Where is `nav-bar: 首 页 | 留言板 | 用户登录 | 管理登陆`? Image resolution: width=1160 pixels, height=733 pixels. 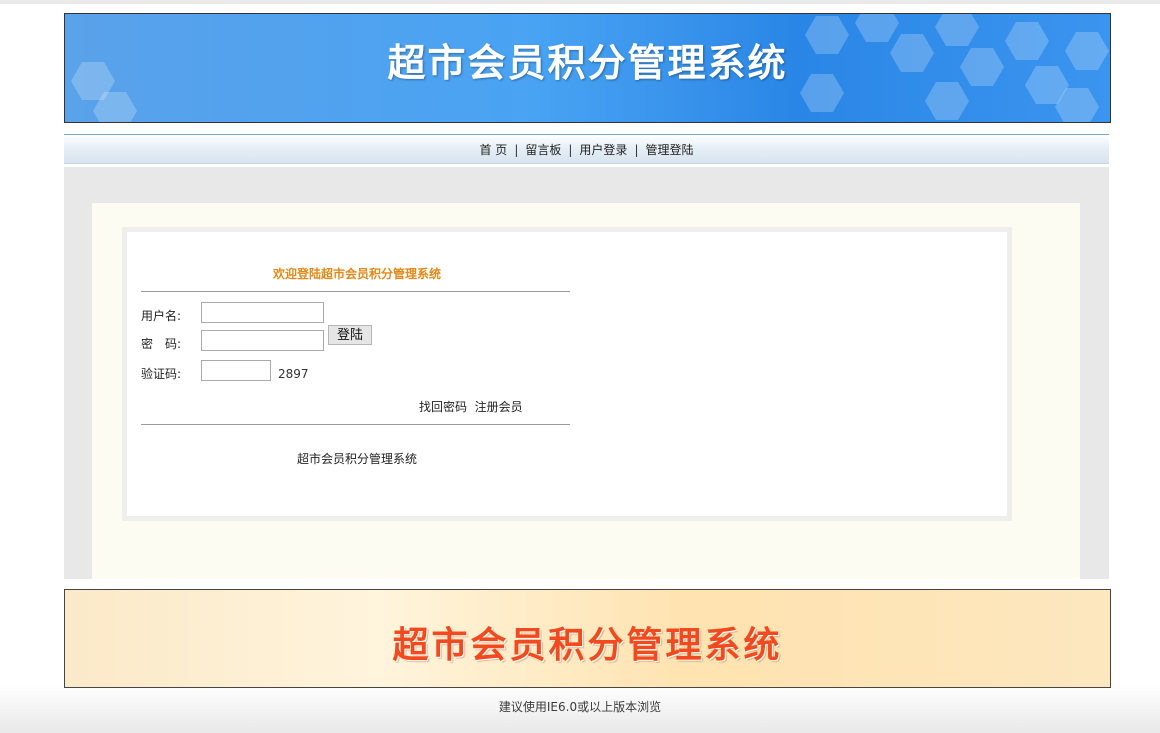 nav-bar: 首 页 | 留言板 | 用户登录 | 管理登陆 is located at coordinates (586, 149).